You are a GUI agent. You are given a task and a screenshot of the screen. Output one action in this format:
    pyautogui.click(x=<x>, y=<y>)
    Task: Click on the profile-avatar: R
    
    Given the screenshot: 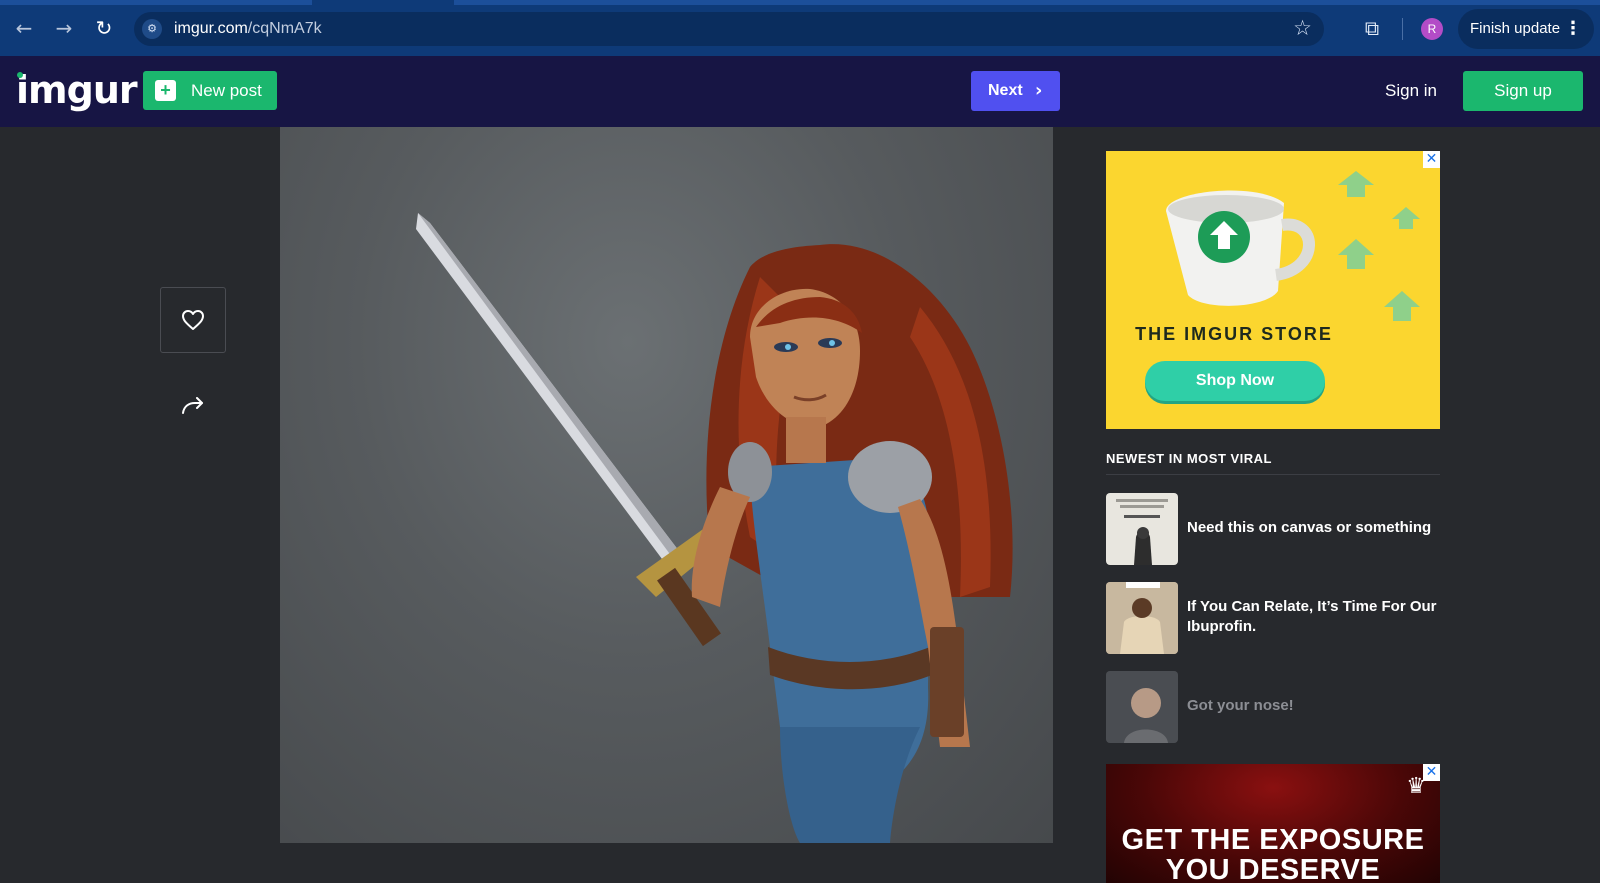 What is the action you would take?
    pyautogui.click(x=1432, y=29)
    